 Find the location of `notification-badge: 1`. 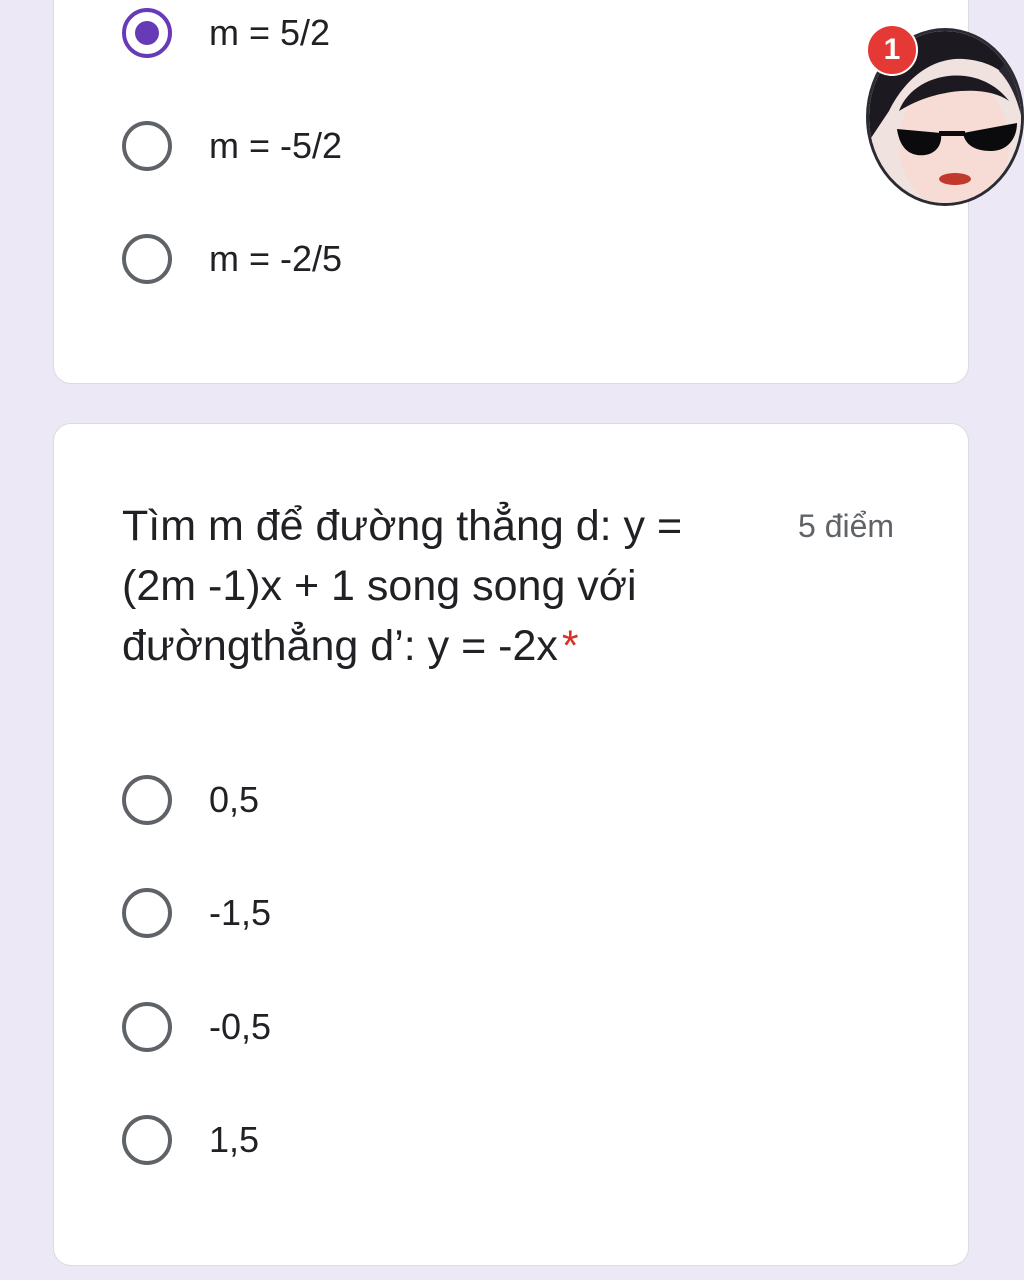

notification-badge: 1 is located at coordinates (892, 50).